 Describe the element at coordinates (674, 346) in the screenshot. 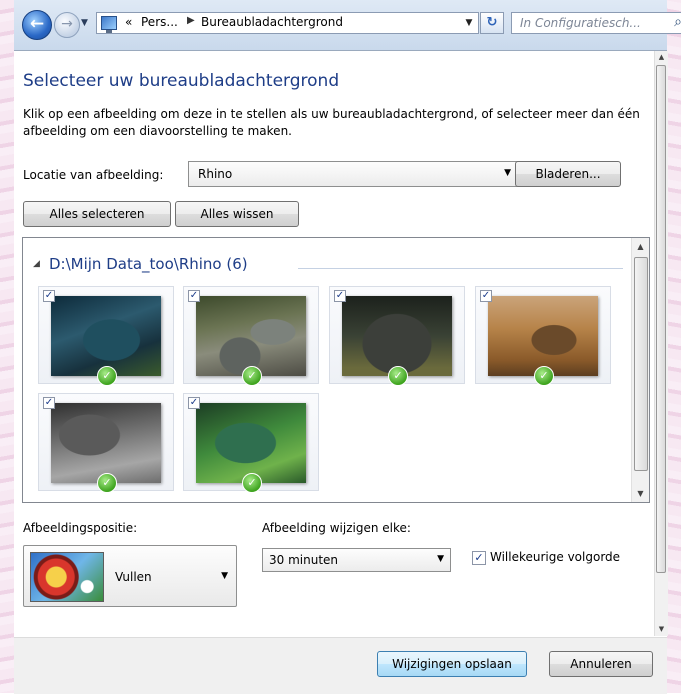

I see `right-edge-background` at that location.